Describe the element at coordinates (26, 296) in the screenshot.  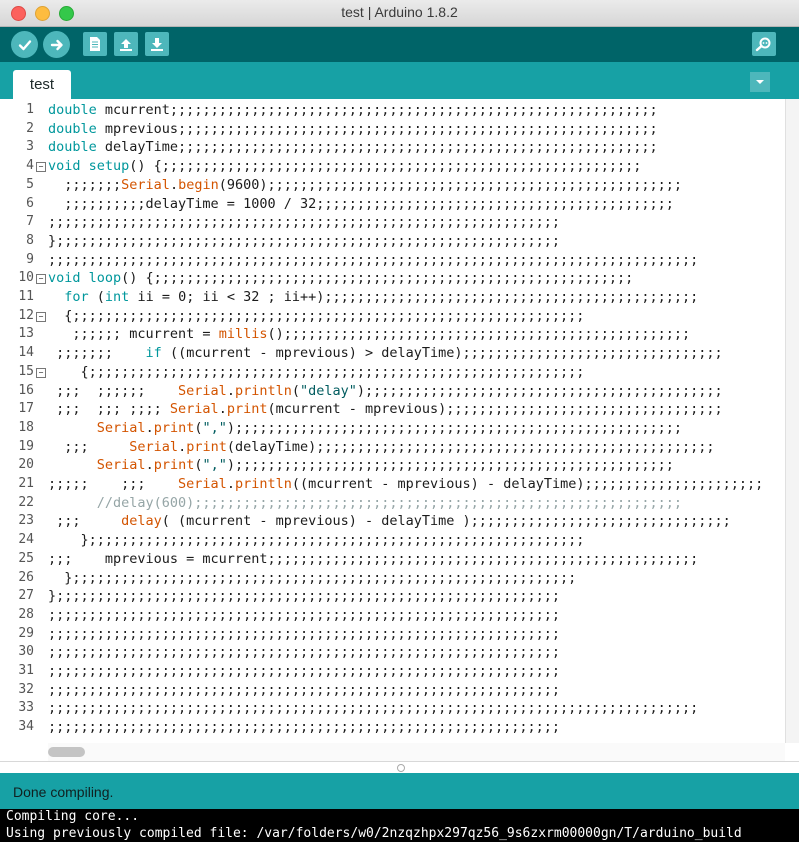
I see `line-number: 11` at that location.